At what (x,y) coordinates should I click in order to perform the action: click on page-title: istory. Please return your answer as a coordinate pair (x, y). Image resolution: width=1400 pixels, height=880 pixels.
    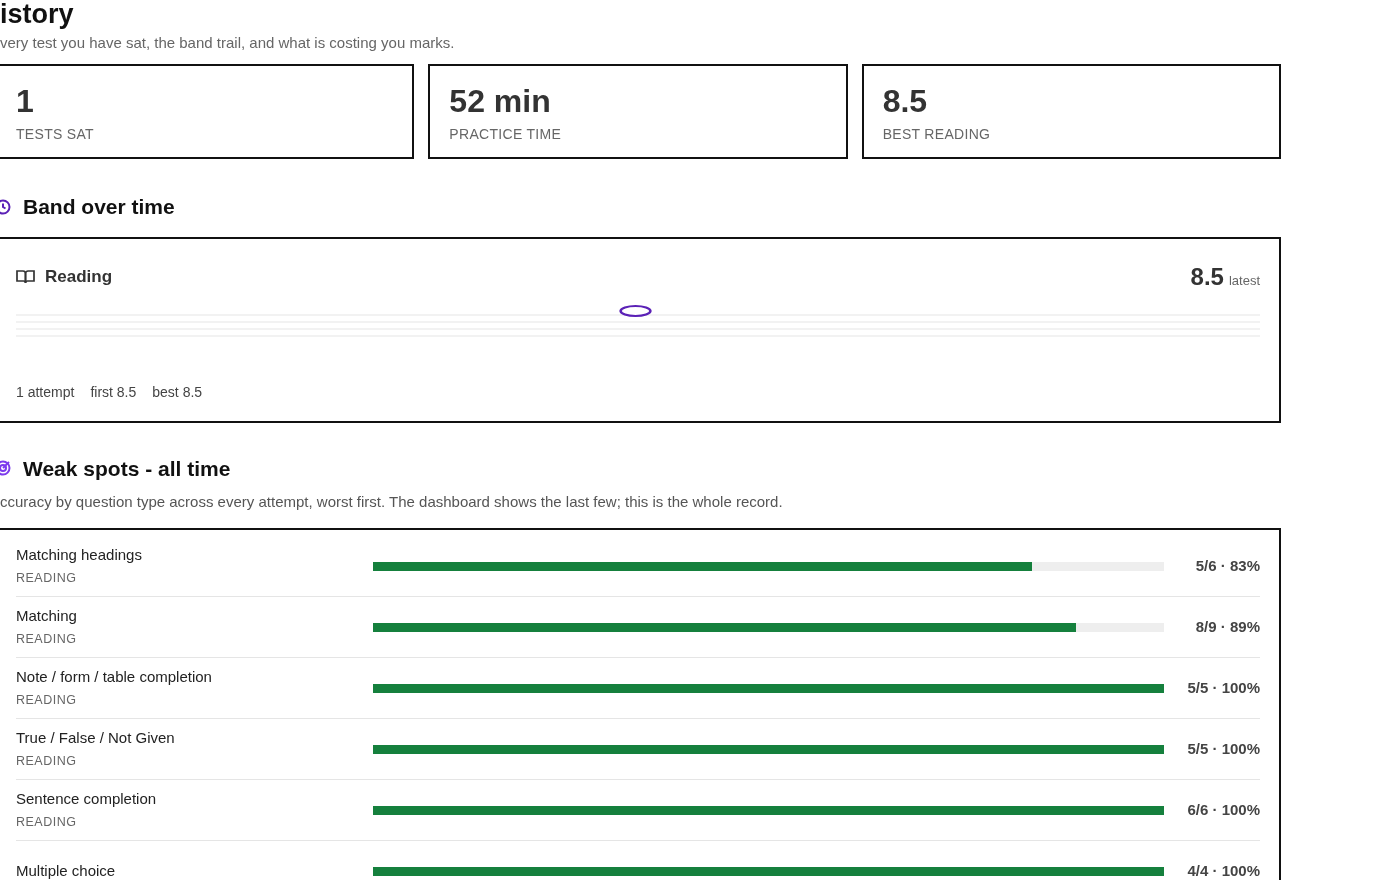
    Looking at the image, I should click on (37, 14).